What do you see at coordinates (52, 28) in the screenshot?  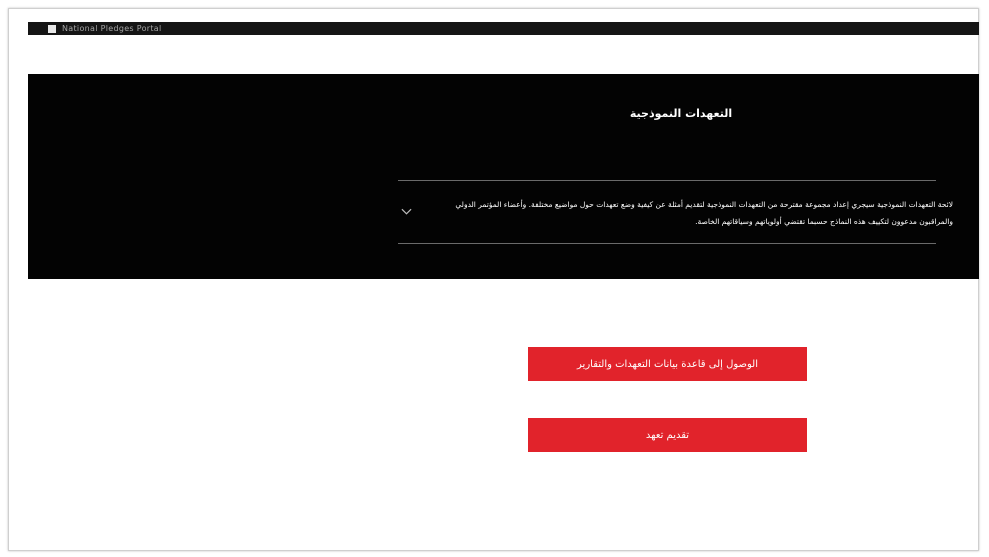 I see `site-logo-icon` at bounding box center [52, 28].